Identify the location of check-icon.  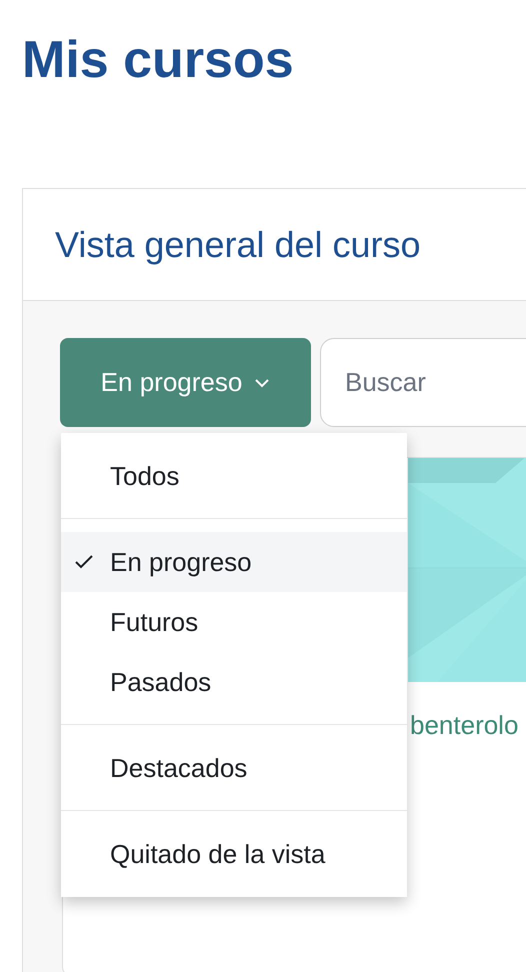
(84, 562).